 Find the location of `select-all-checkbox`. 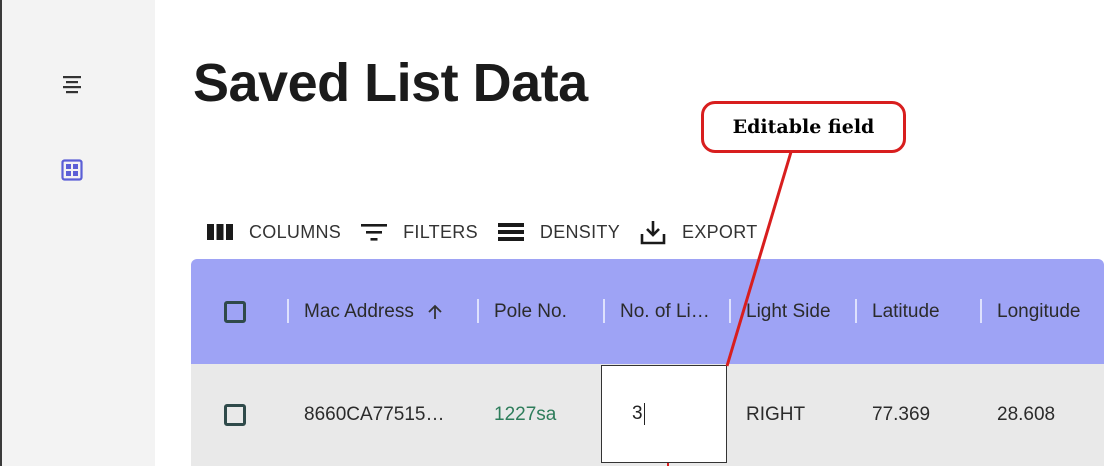

select-all-checkbox is located at coordinates (235, 311).